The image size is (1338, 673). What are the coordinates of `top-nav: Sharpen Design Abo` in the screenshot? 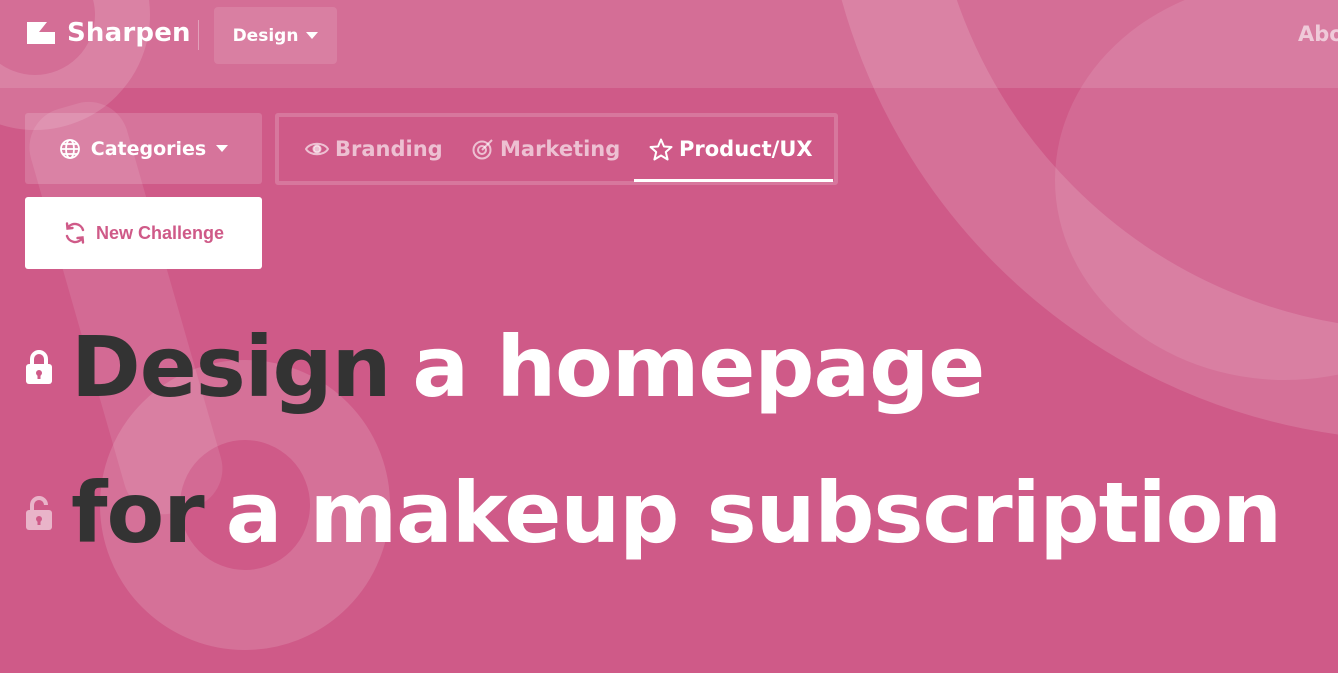 It's located at (669, 44).